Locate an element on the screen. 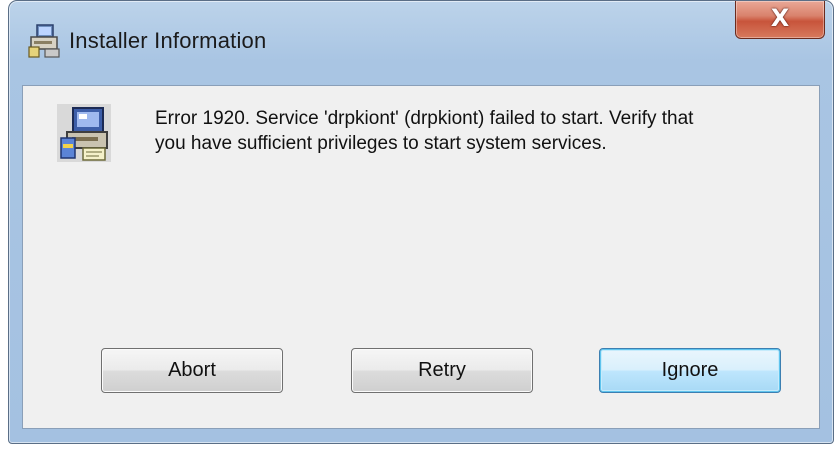 This screenshot has width=840, height=451. computer-installer-icon is located at coordinates (84, 133).